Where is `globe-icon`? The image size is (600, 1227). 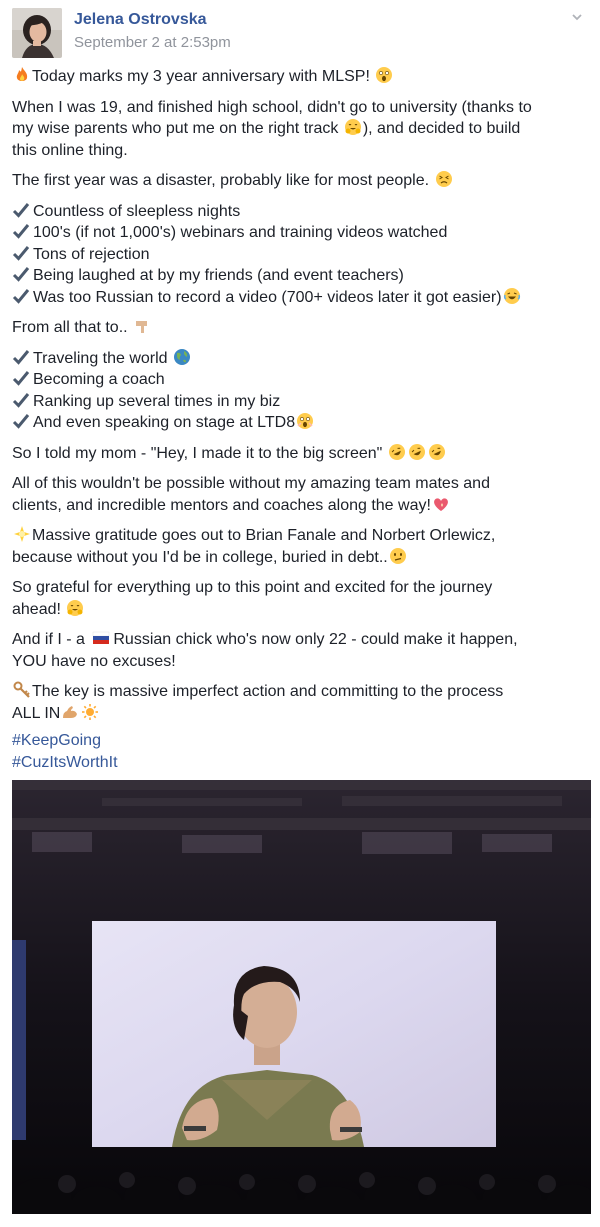 globe-icon is located at coordinates (182, 356).